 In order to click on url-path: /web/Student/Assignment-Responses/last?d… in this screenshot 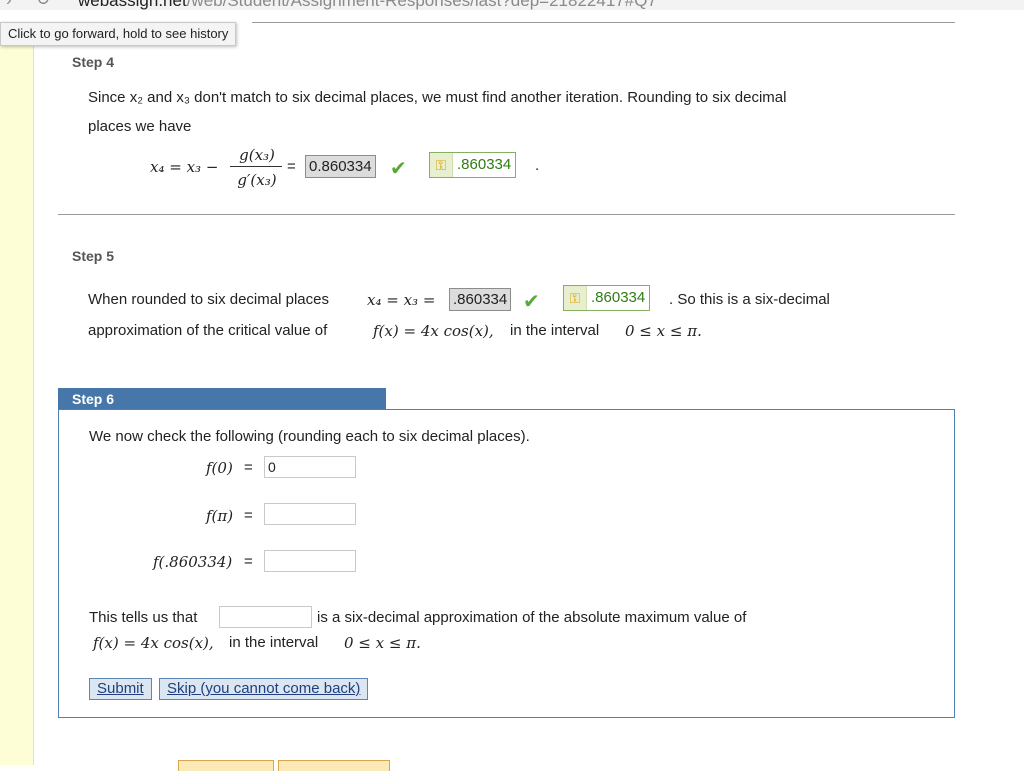, I will do `click(421, 5)`.